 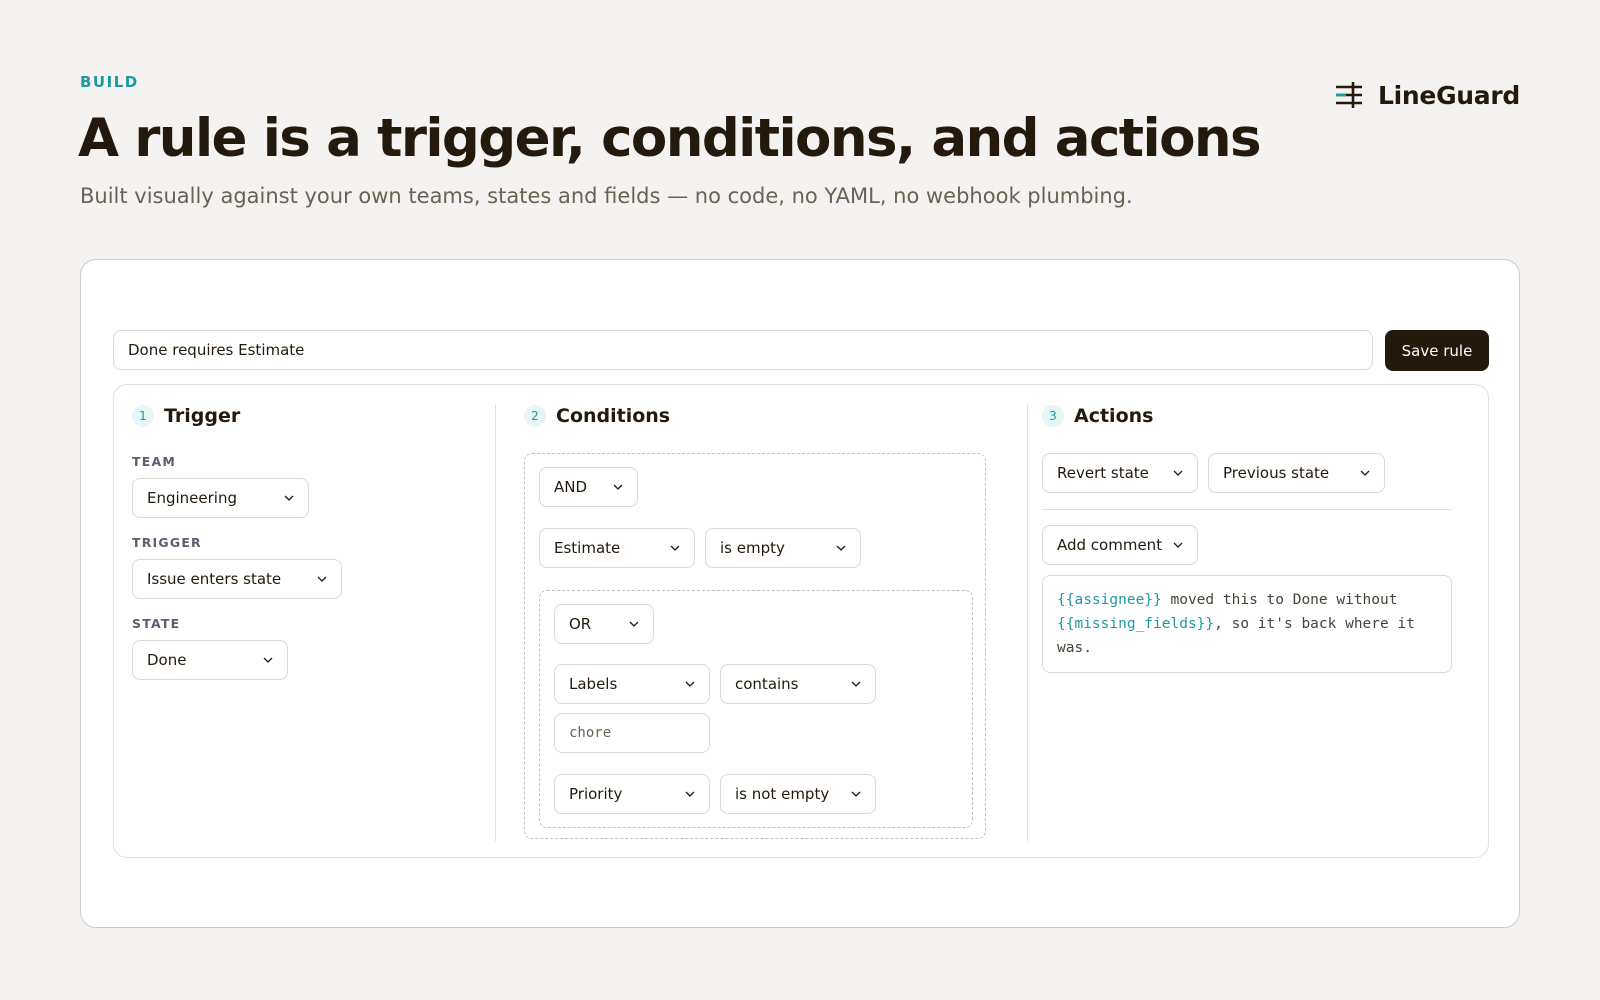 I want to click on team-select: Engineering, so click(x=220, y=498).